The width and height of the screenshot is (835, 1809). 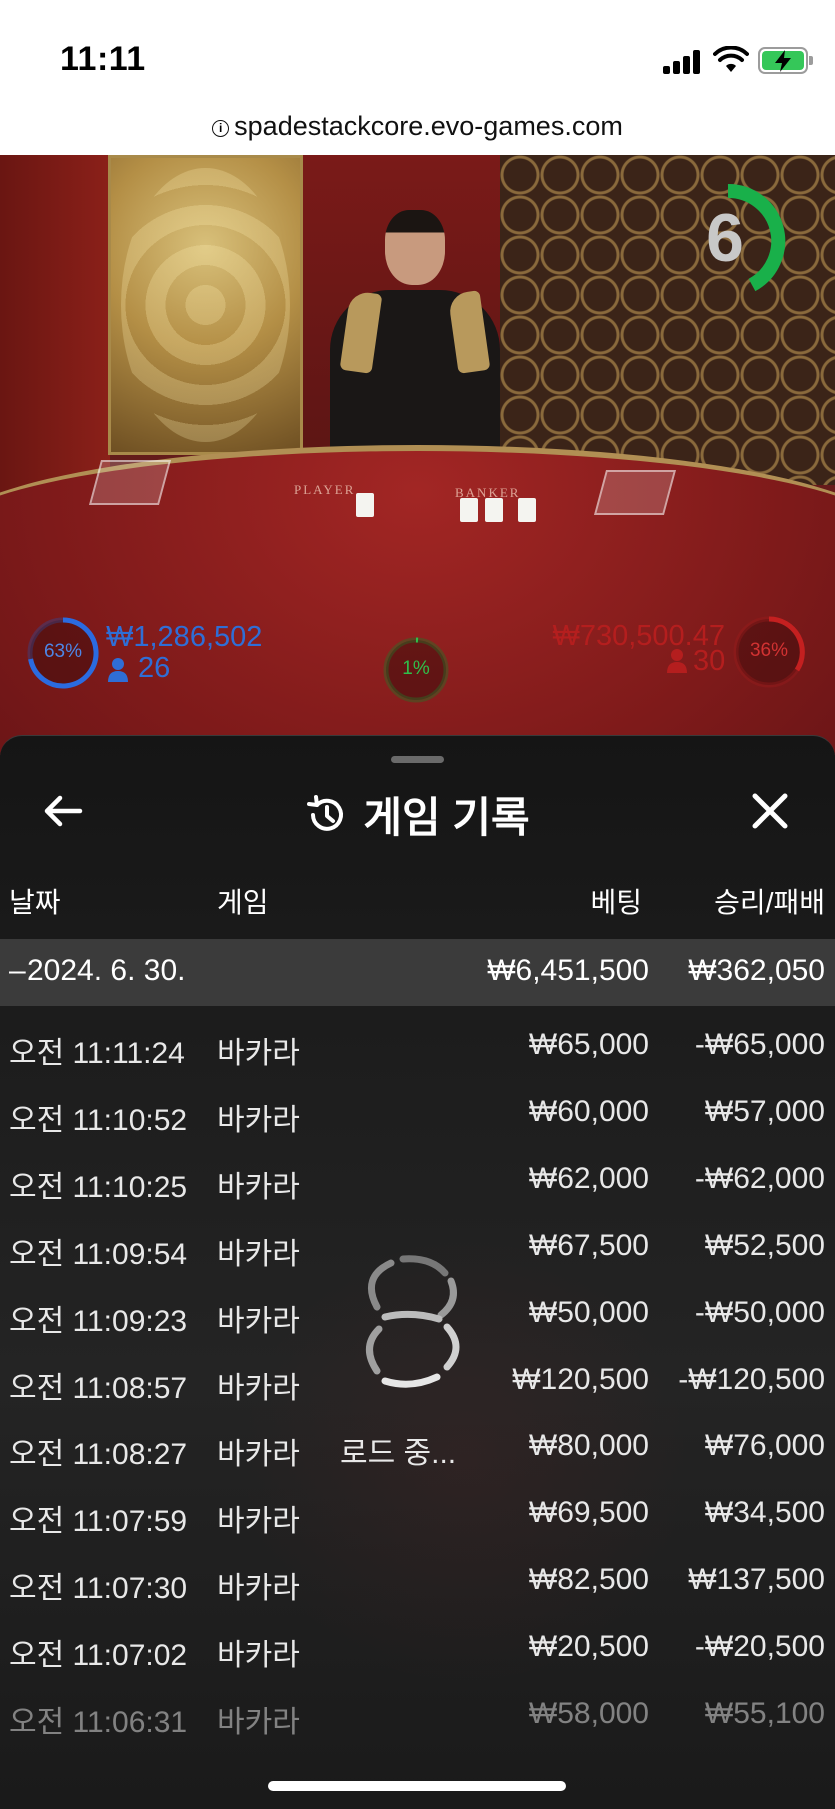 I want to click on banker-count: 30, so click(x=709, y=661).